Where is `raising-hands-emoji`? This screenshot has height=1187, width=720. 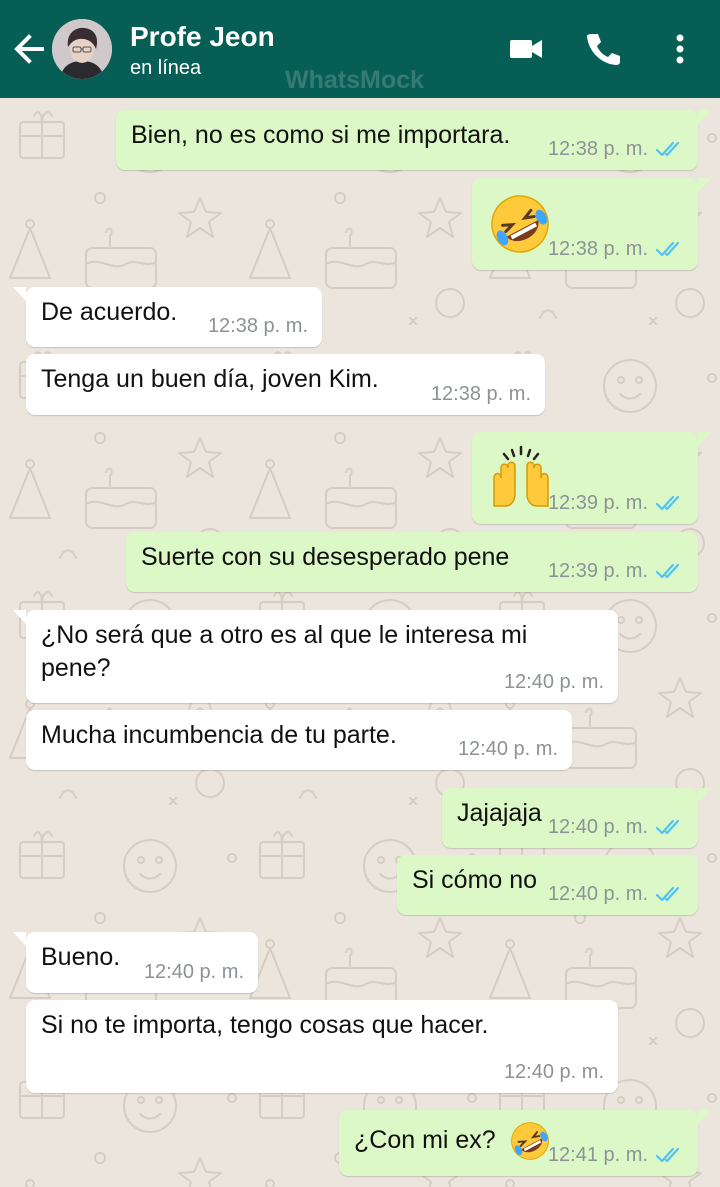 raising-hands-emoji is located at coordinates (521, 477).